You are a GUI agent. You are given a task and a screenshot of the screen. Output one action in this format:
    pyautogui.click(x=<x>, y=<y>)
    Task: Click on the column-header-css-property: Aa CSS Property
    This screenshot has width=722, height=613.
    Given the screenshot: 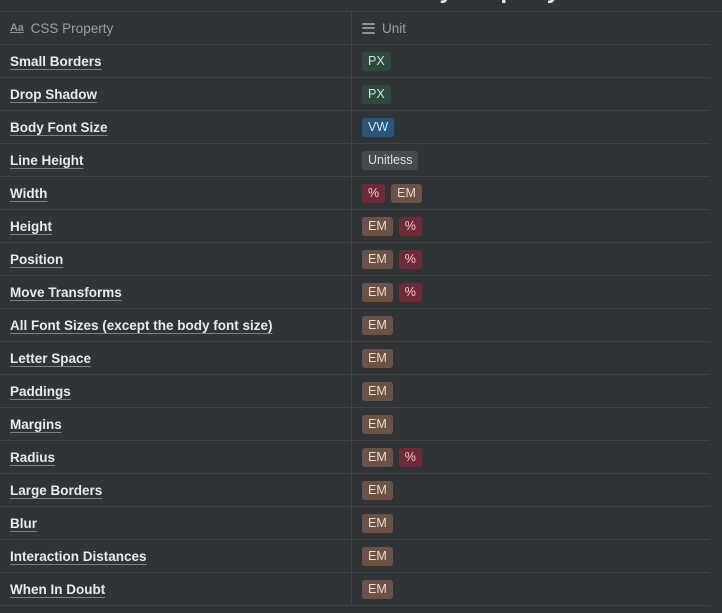 What is the action you would take?
    pyautogui.click(x=176, y=28)
    